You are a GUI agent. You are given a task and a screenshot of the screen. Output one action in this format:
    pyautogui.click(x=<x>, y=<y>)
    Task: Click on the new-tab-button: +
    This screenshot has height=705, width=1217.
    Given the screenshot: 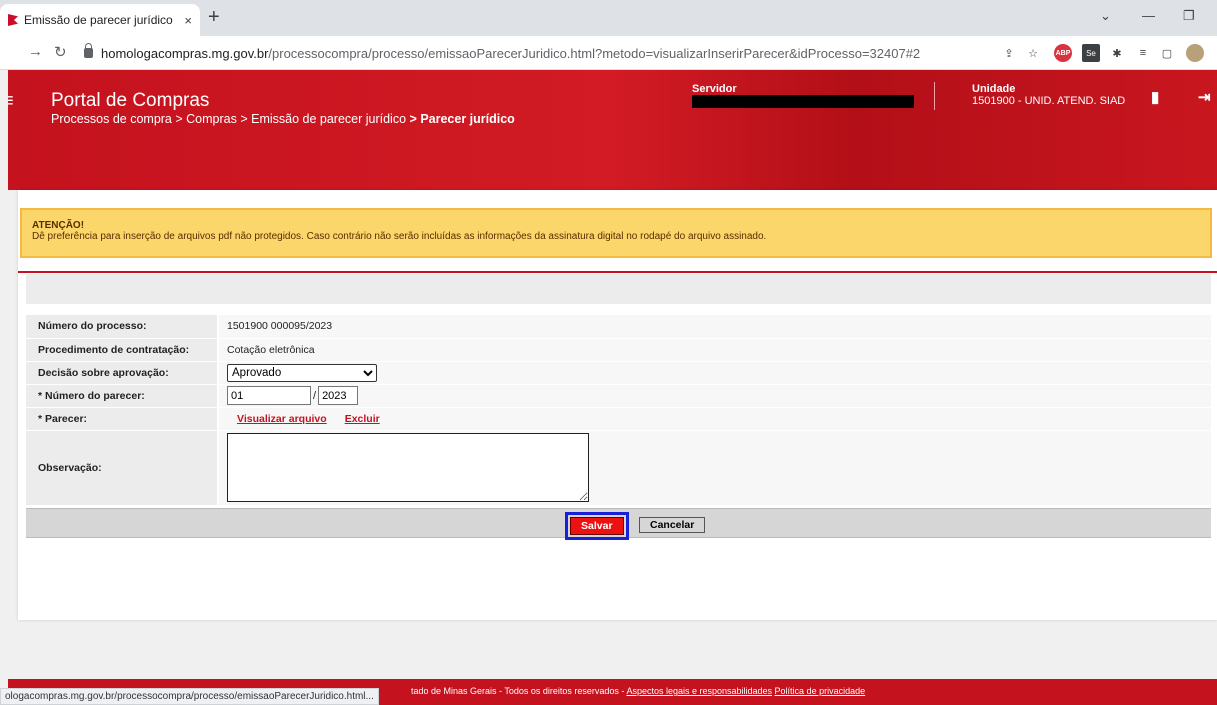 What is the action you would take?
    pyautogui.click(x=214, y=17)
    